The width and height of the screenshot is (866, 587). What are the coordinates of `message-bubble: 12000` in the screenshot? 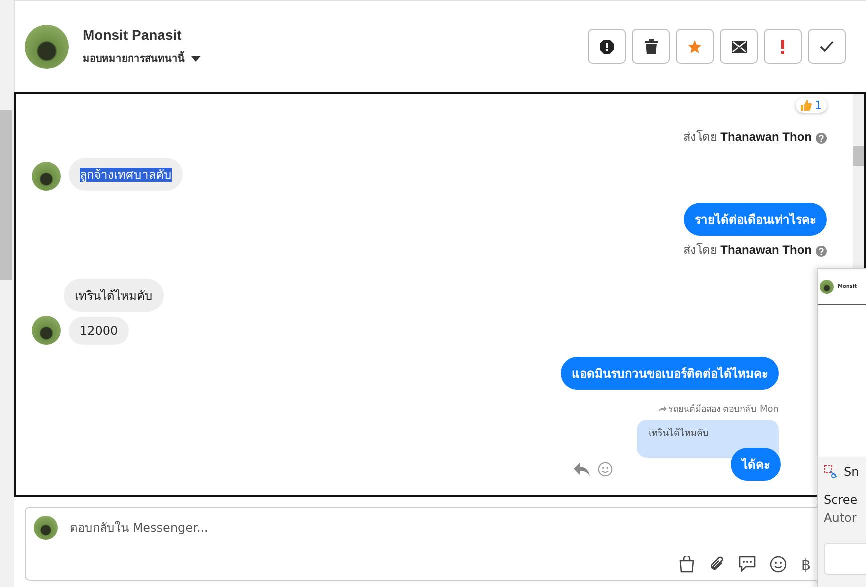 It's located at (99, 331).